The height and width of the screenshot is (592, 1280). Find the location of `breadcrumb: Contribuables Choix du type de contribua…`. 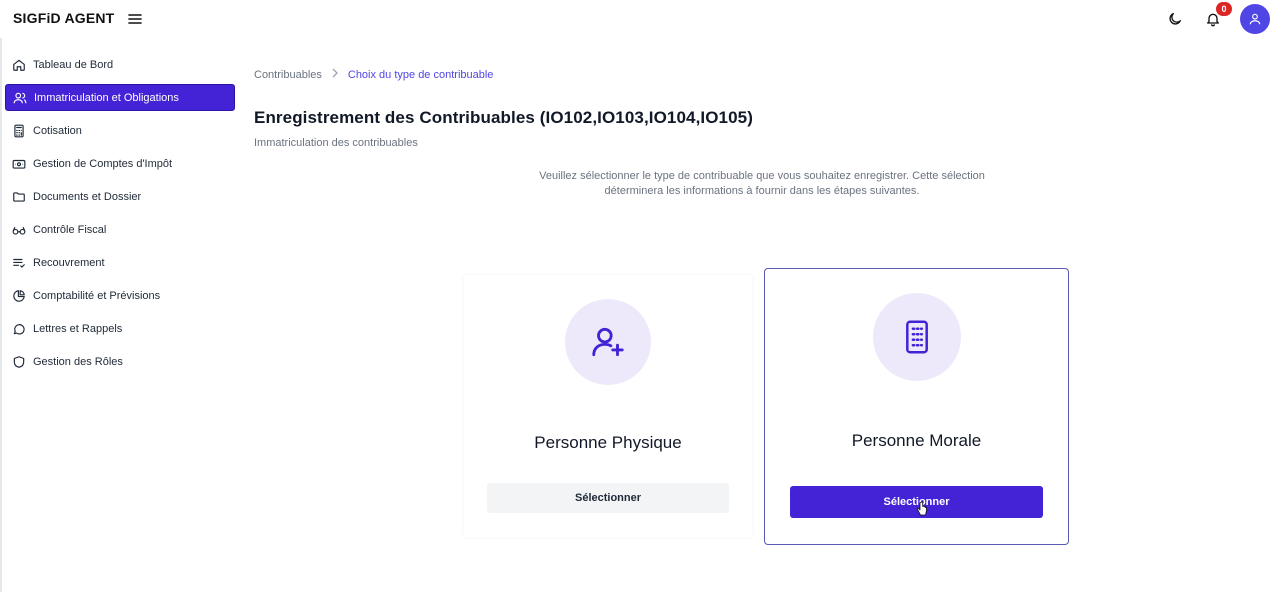

breadcrumb: Contribuables Choix du type de contribua… is located at coordinates (373, 74).